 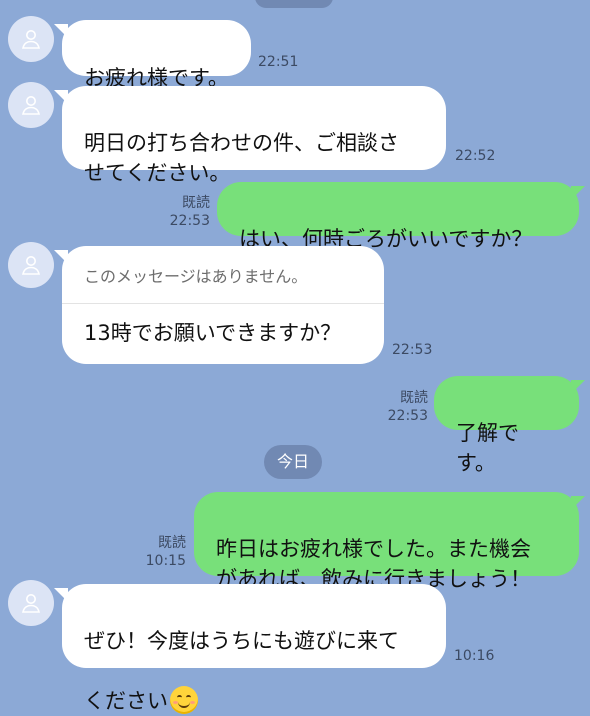 What do you see at coordinates (156, 55) in the screenshot?
I see `incoming-message: お疲れ様です。` at bounding box center [156, 55].